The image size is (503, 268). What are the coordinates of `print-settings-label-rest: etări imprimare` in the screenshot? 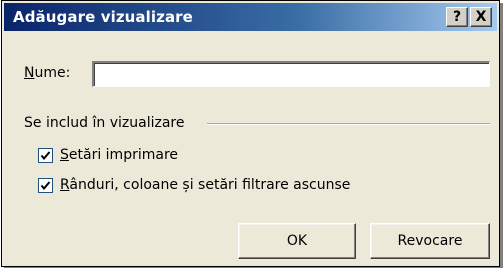 It's located at (123, 155).